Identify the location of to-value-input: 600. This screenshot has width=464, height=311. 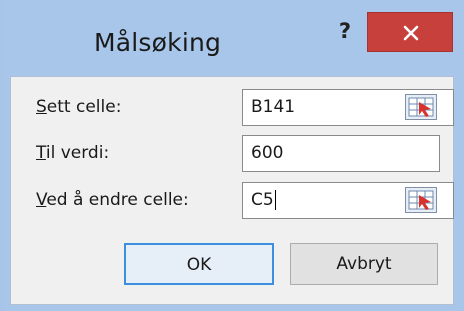
(341, 153).